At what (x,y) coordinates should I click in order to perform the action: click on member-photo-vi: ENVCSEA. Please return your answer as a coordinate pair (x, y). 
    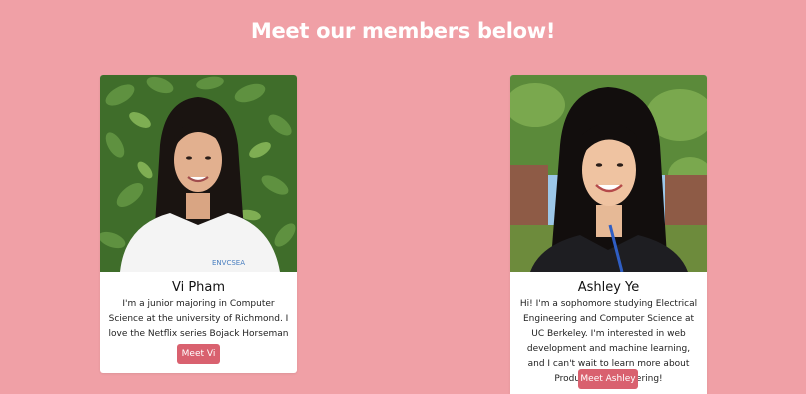
    Looking at the image, I should click on (198, 173).